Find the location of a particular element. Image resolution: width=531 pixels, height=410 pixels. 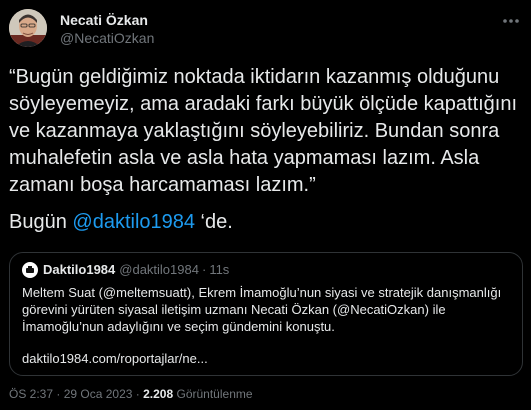

views-count: 2.208 is located at coordinates (158, 394).